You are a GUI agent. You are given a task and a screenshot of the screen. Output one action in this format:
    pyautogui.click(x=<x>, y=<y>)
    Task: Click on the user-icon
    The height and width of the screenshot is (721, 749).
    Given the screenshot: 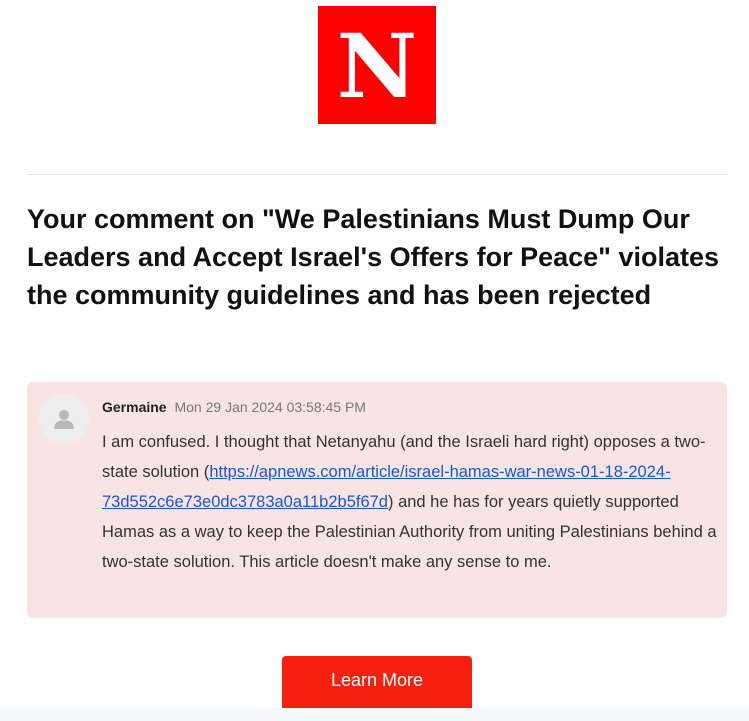 What is the action you would take?
    pyautogui.click(x=64, y=419)
    